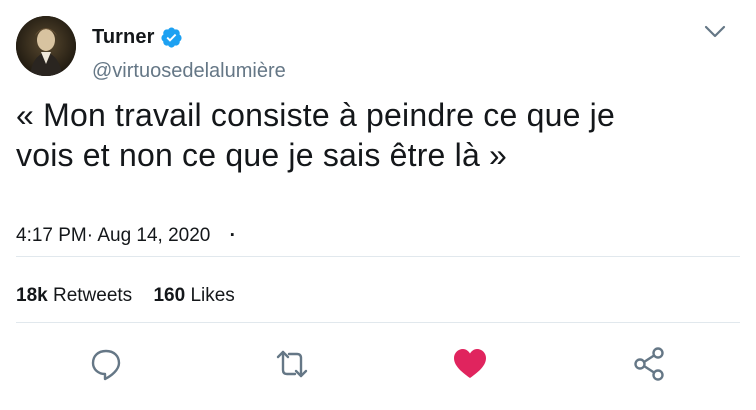 The width and height of the screenshot is (756, 410). I want to click on retweet-icon, so click(292, 364).